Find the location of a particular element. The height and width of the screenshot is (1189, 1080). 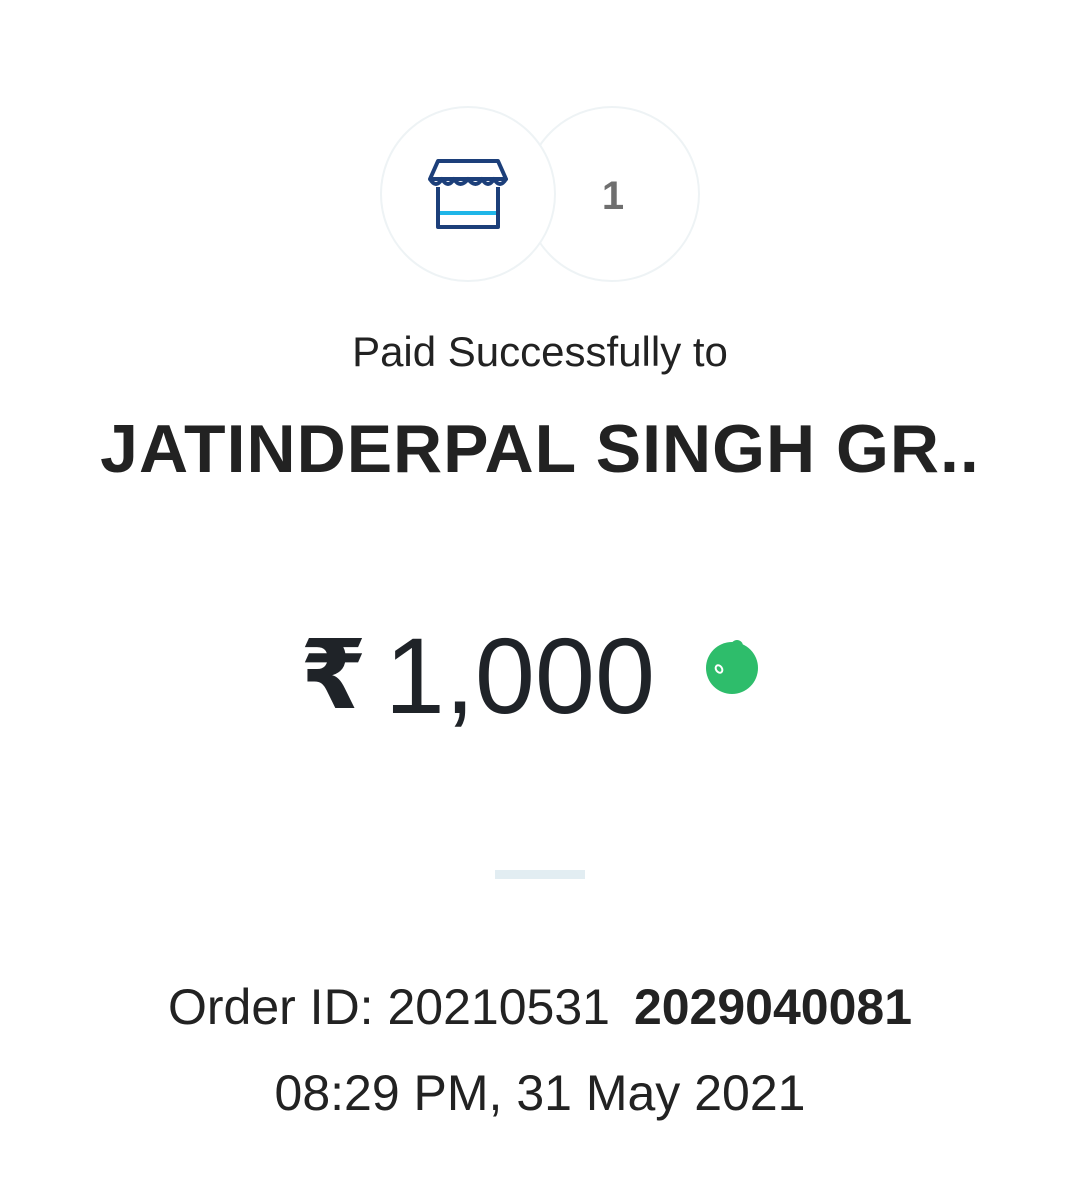

divider is located at coordinates (540, 874).